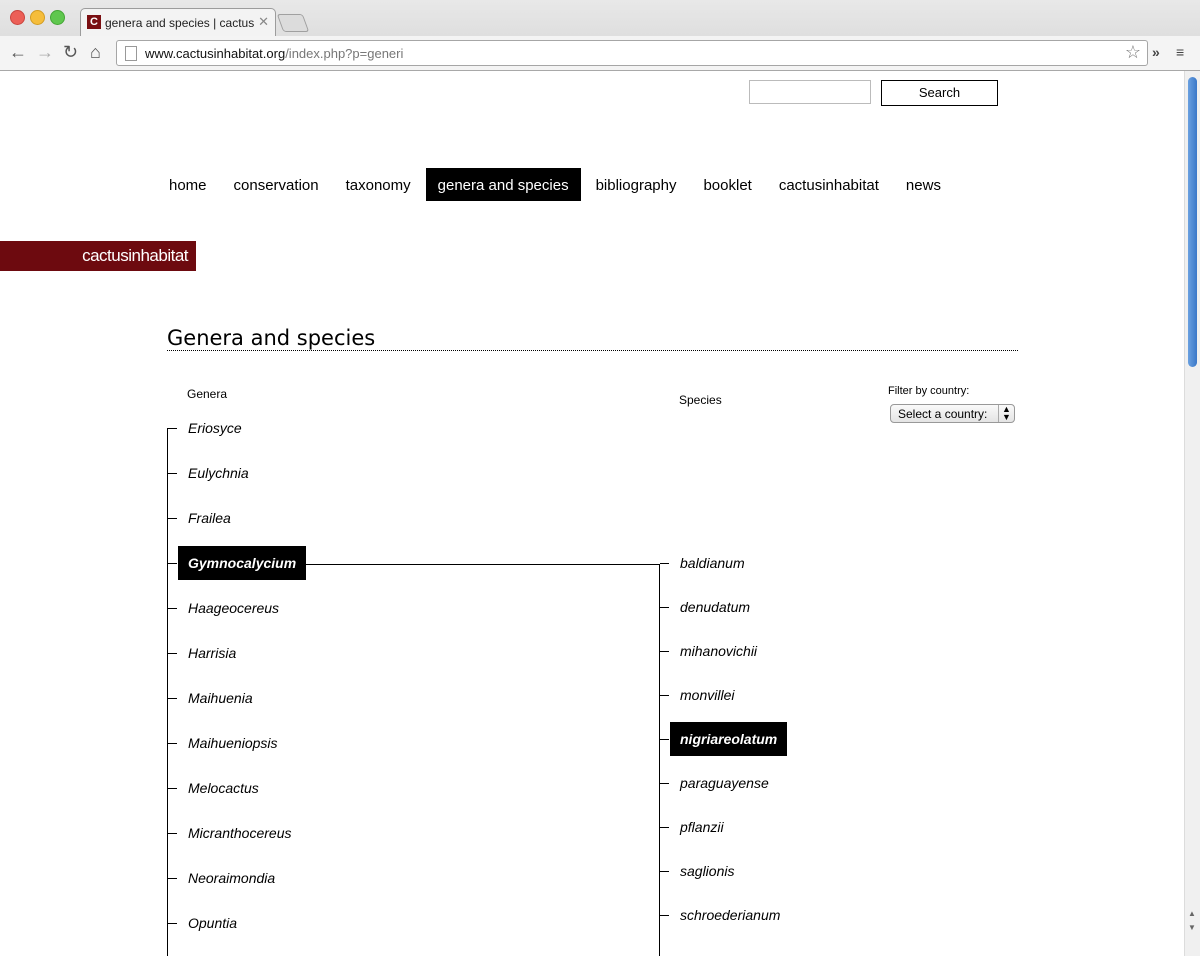  What do you see at coordinates (729, 739) in the screenshot?
I see `species-item: nigriareolatum` at bounding box center [729, 739].